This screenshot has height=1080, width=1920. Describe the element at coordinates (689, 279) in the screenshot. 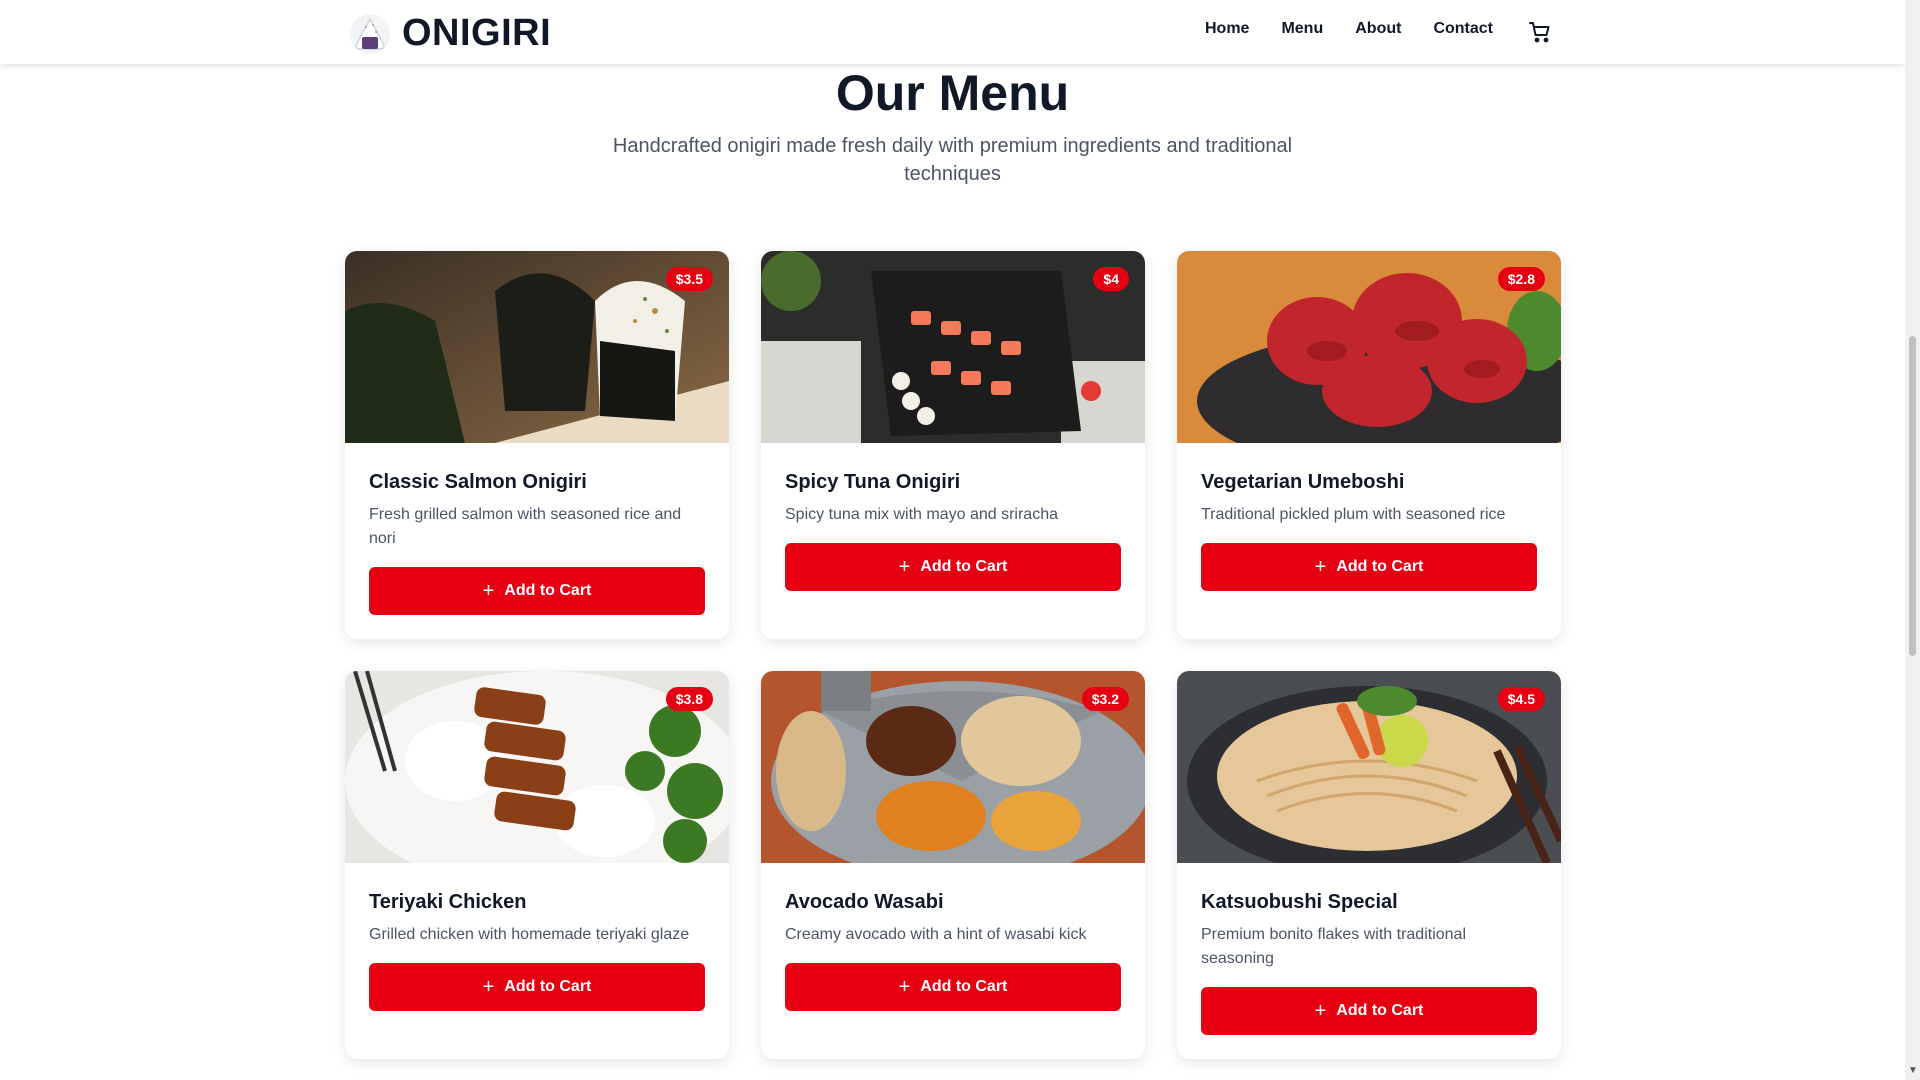

I see `price-badge: $3.5` at that location.